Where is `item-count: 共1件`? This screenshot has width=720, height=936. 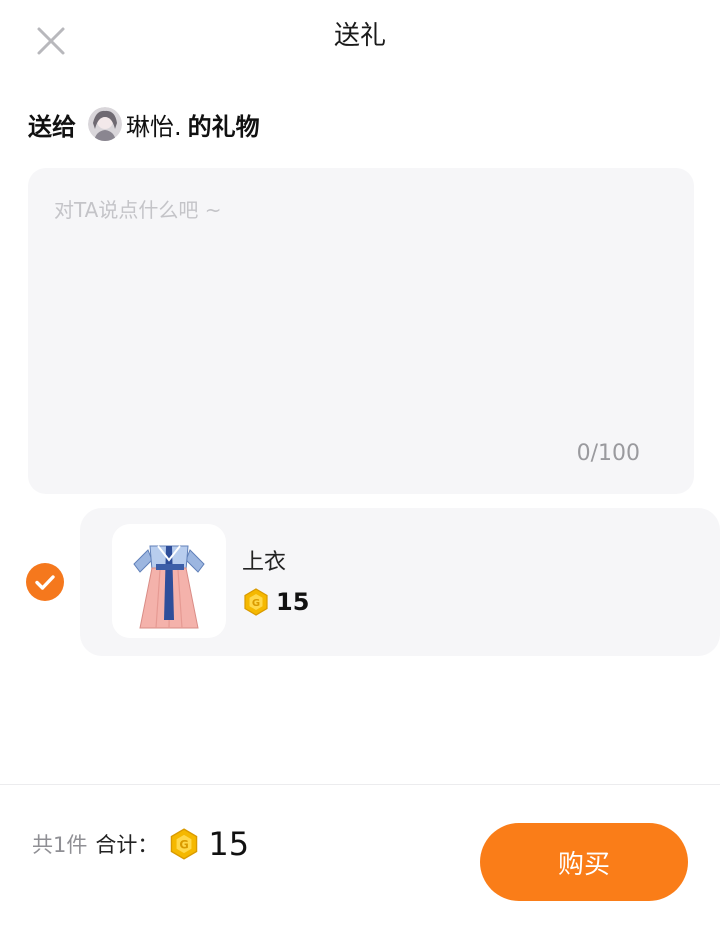
item-count: 共1件 is located at coordinates (60, 845).